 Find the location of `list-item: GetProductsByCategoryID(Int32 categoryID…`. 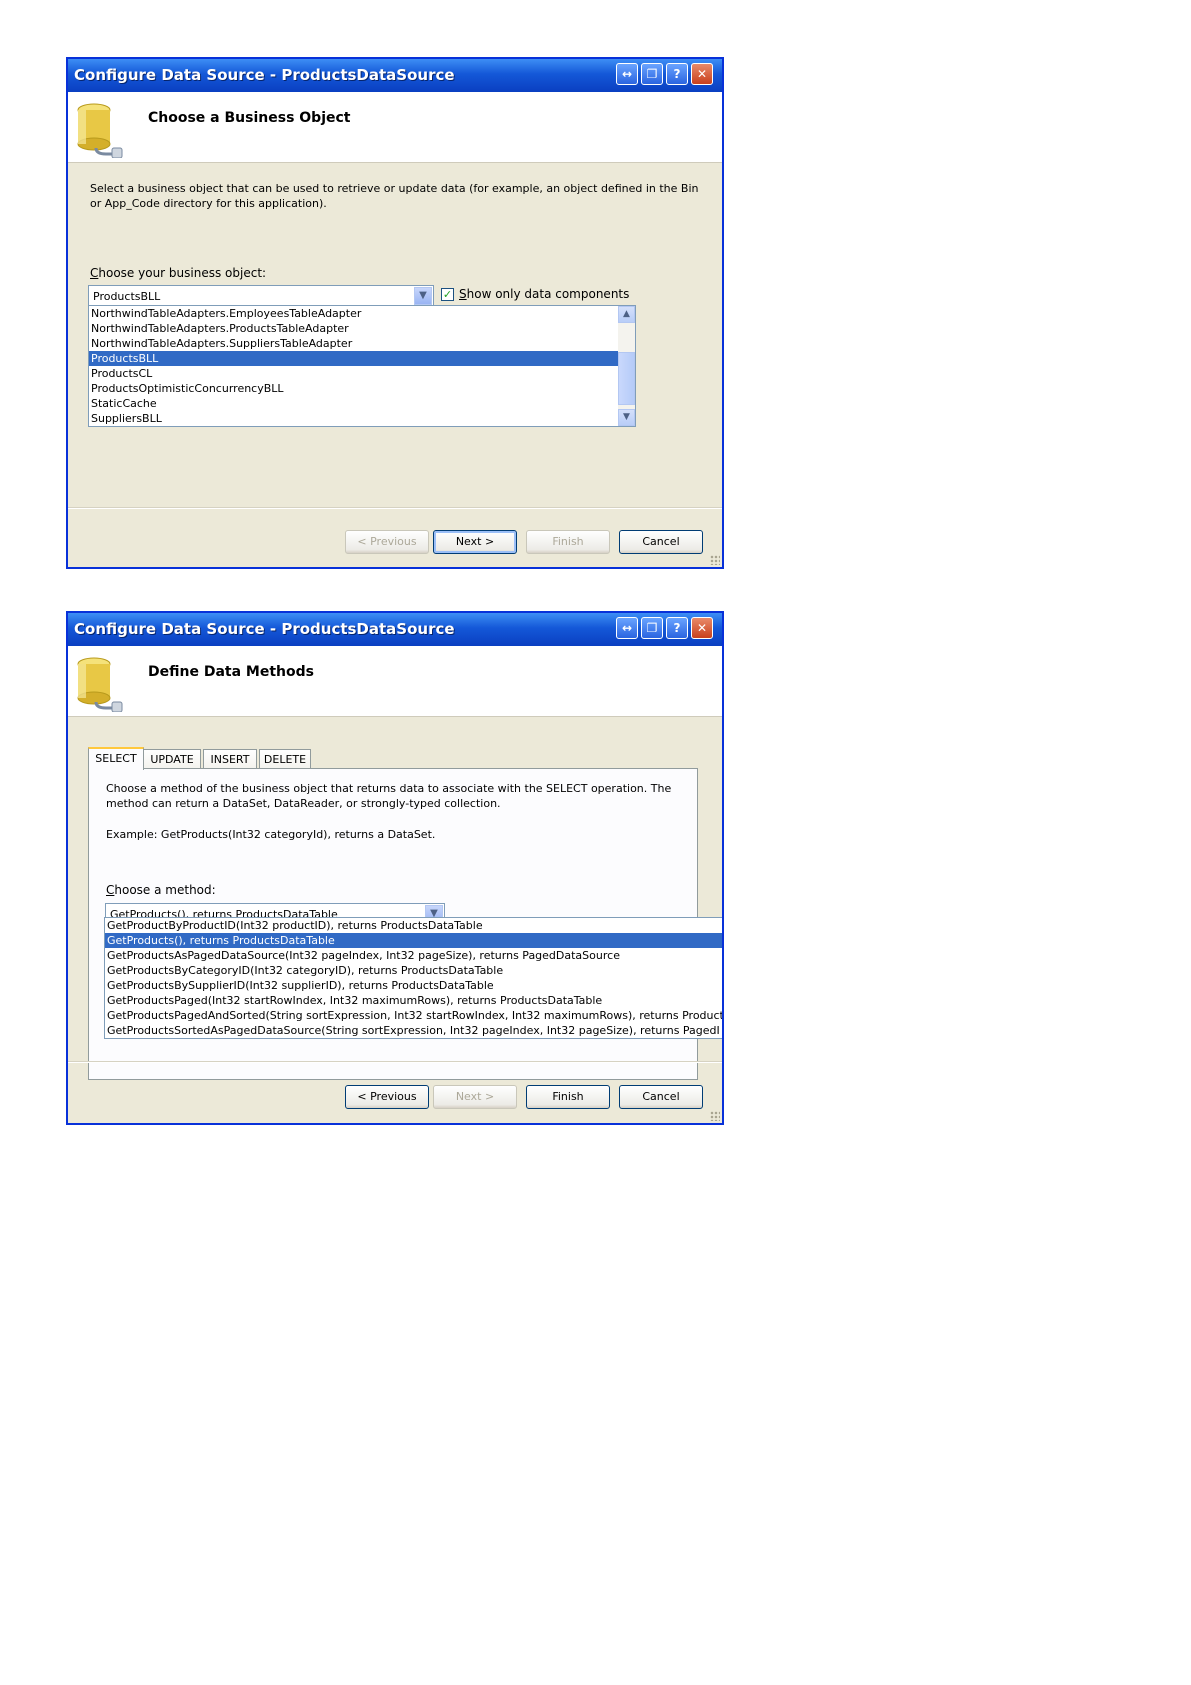

list-item: GetProductsByCategoryID(Int32 categoryID… is located at coordinates (413, 970).